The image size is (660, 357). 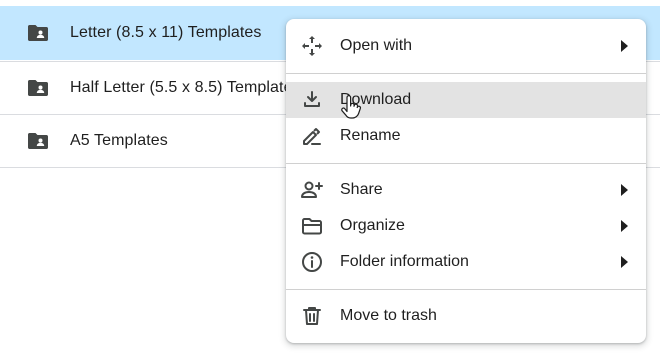 What do you see at coordinates (370, 135) in the screenshot?
I see `menu-item-label: Rename` at bounding box center [370, 135].